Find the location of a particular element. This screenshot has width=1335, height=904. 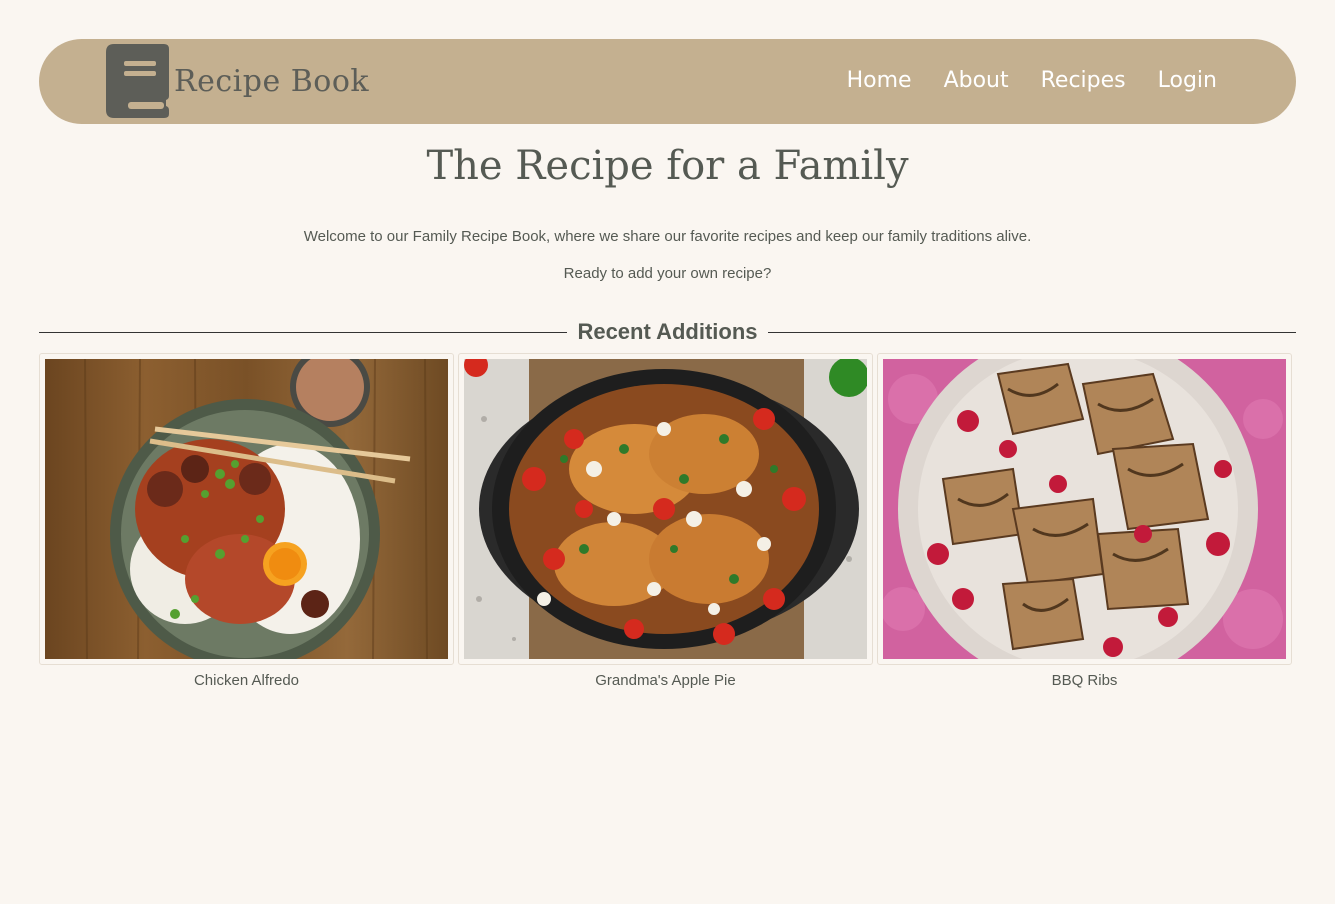

recipe-title: Grandma's Apple Pie is located at coordinates (665, 680).